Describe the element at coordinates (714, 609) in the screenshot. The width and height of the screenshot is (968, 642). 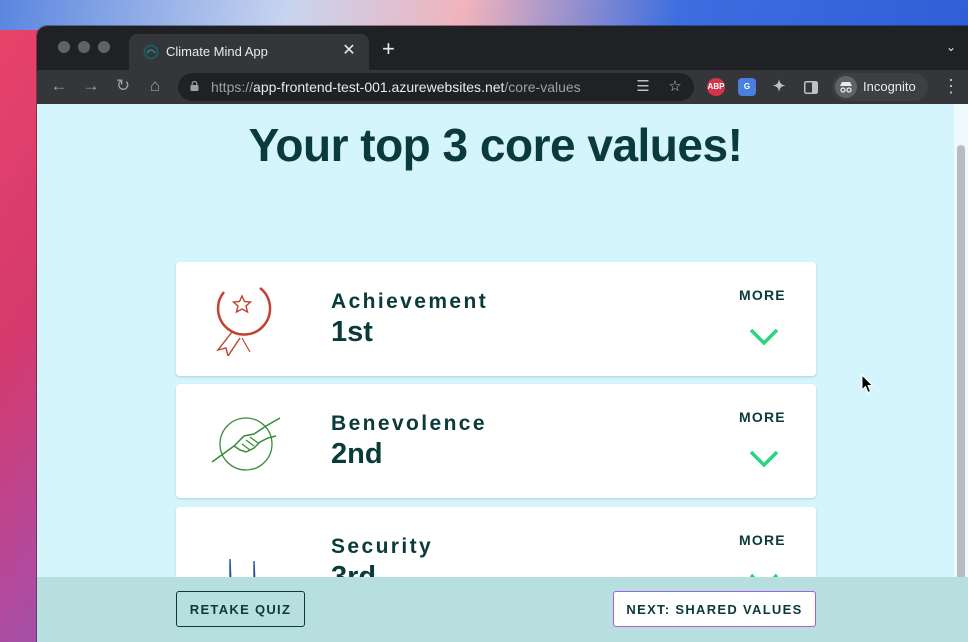
I see `next-shared-values-button: NEXT: SHARED VALUES` at that location.